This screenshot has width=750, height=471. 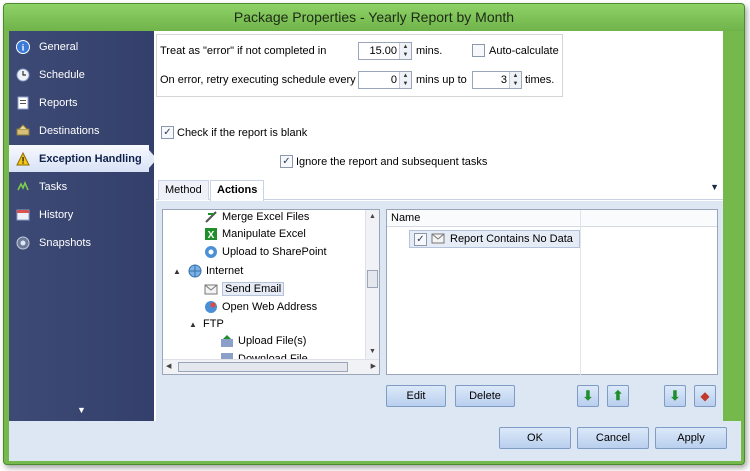 What do you see at coordinates (23, 47) in the screenshot?
I see `info-icon: i` at bounding box center [23, 47].